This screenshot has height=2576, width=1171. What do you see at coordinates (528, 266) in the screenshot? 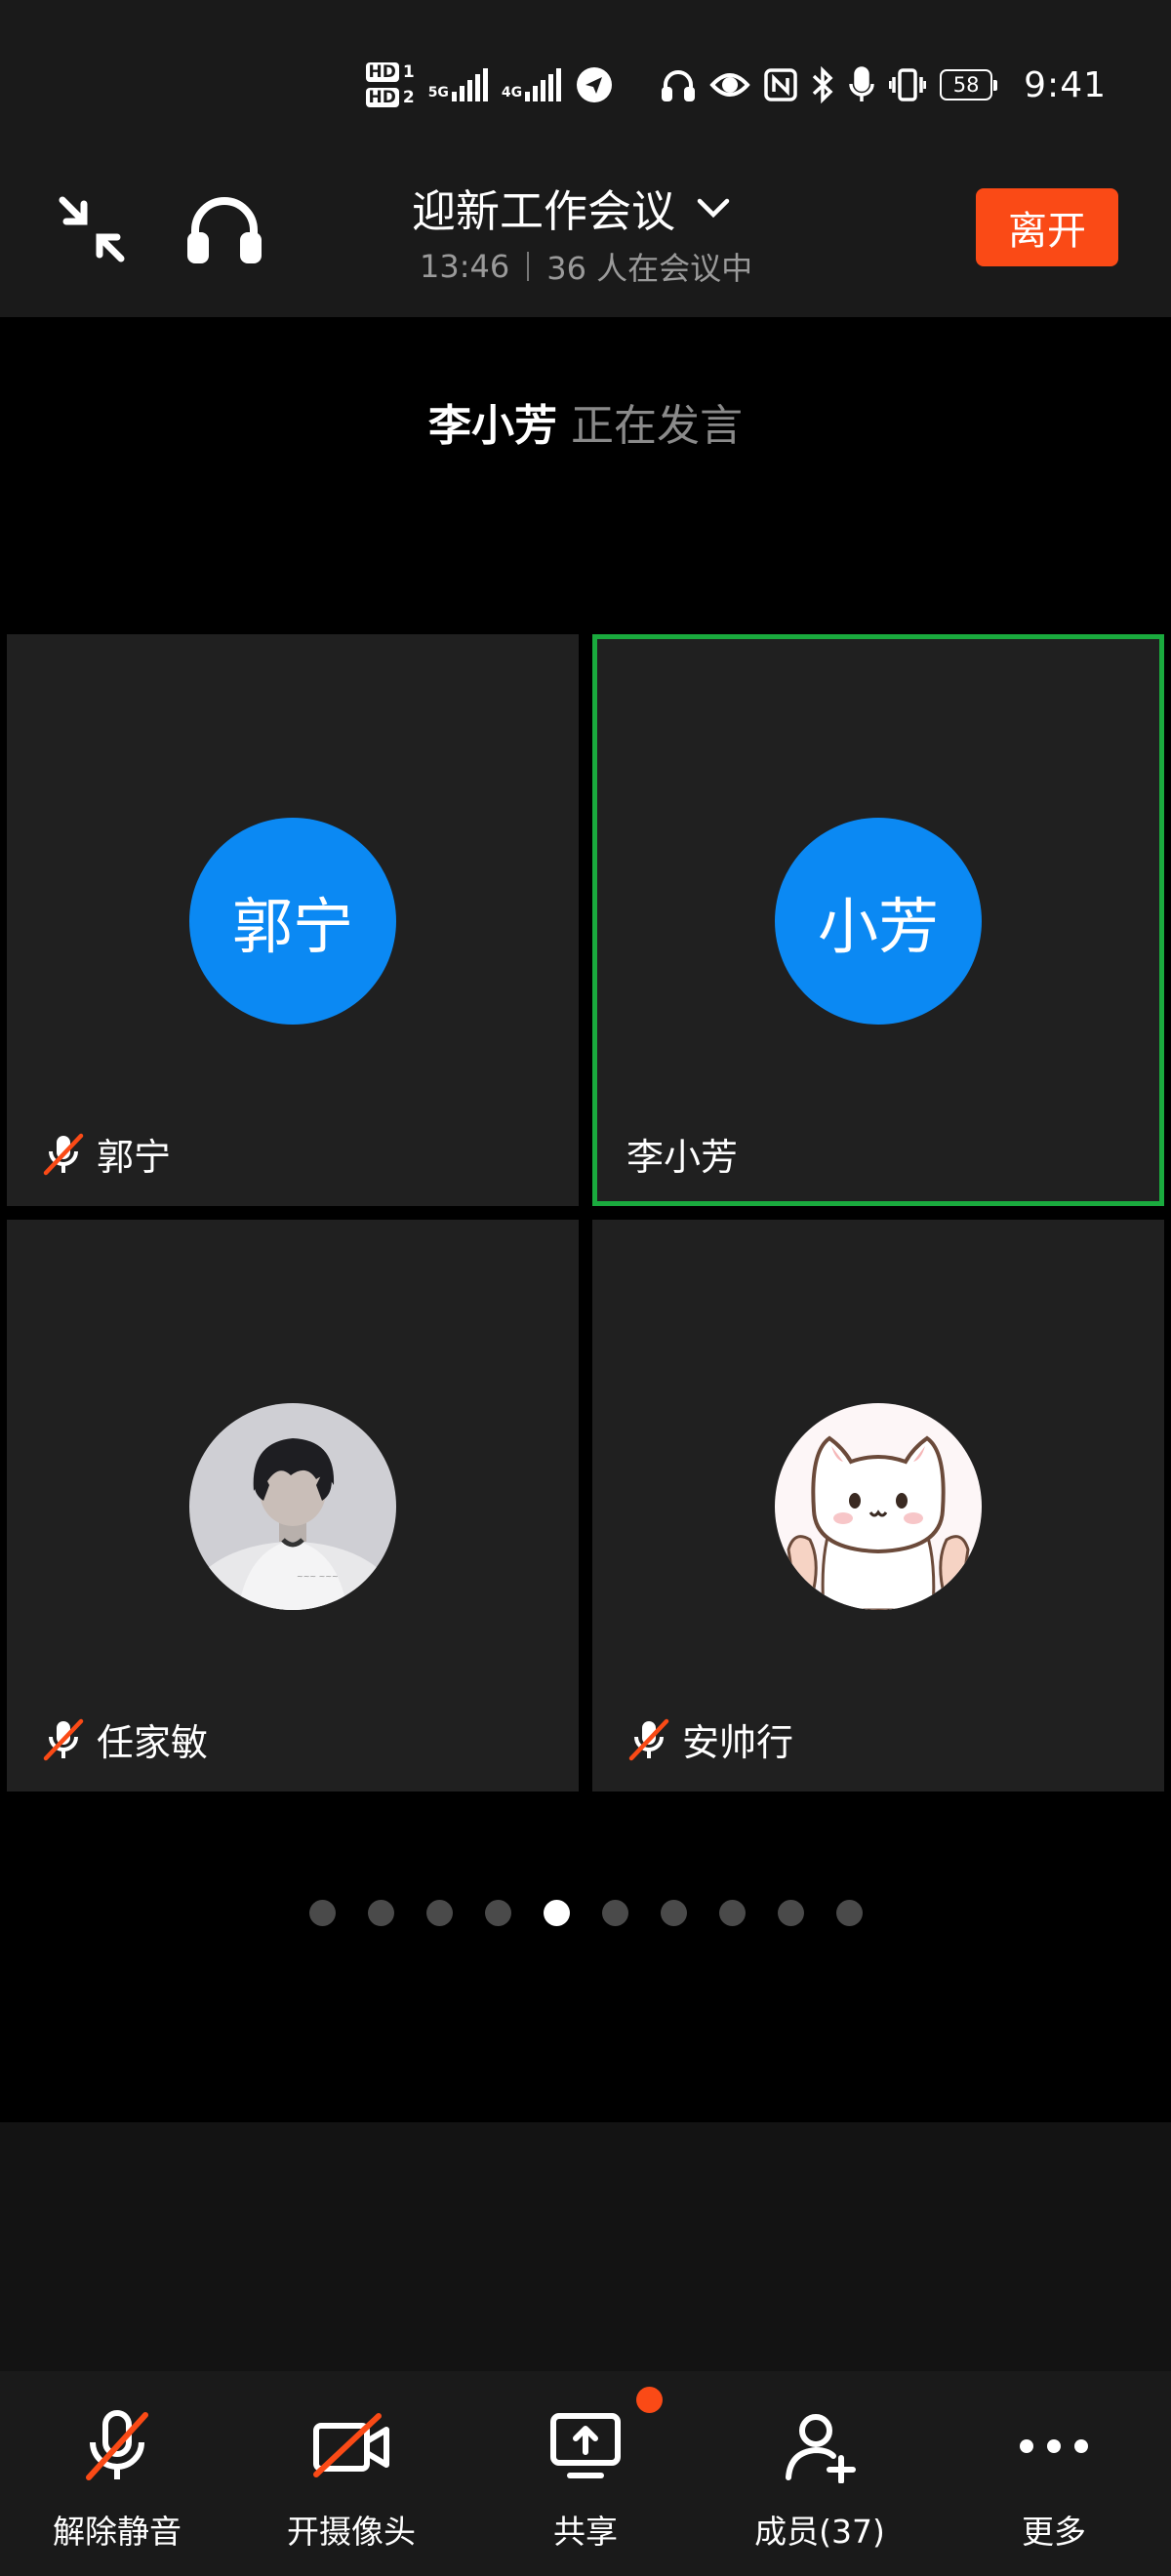
I see `divider` at bounding box center [528, 266].